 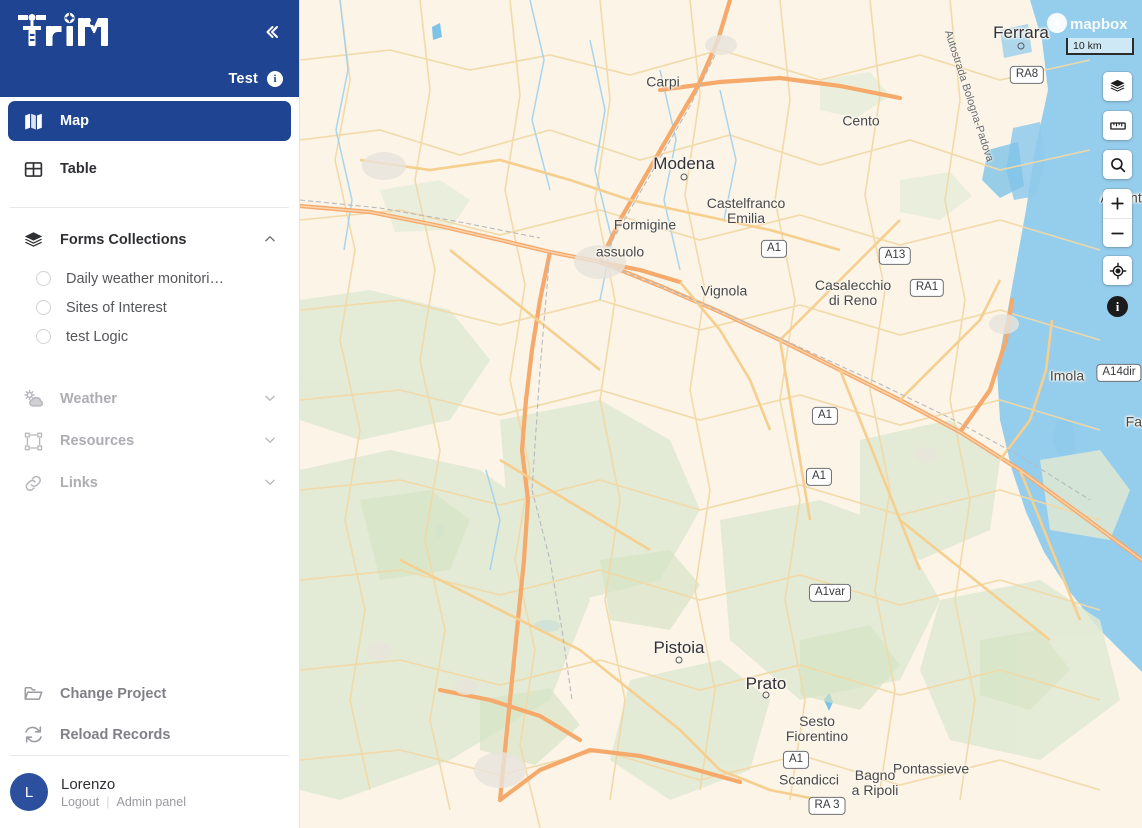 I want to click on svg-text: mapbox, so click(x=1099, y=24).